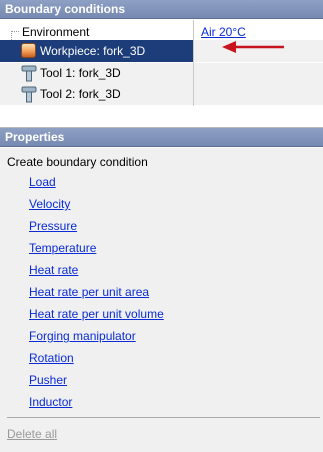  Describe the element at coordinates (49, 204) in the screenshot. I see `velocity-link: Velocity` at that location.